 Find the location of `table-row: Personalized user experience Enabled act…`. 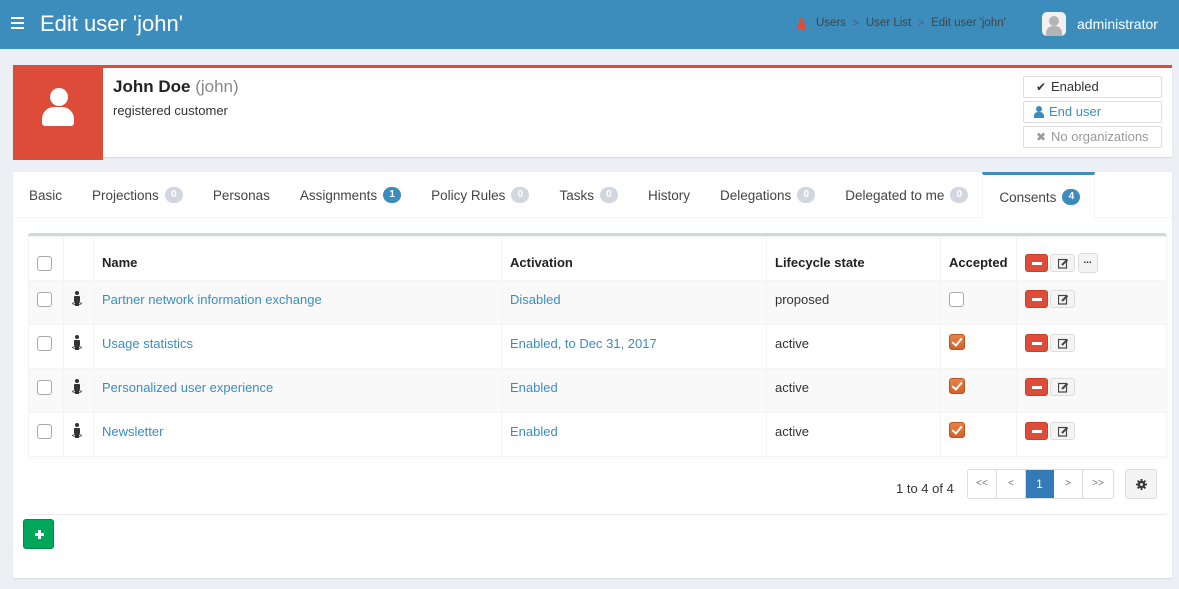

table-row: Personalized user experience Enabled act… is located at coordinates (598, 390).